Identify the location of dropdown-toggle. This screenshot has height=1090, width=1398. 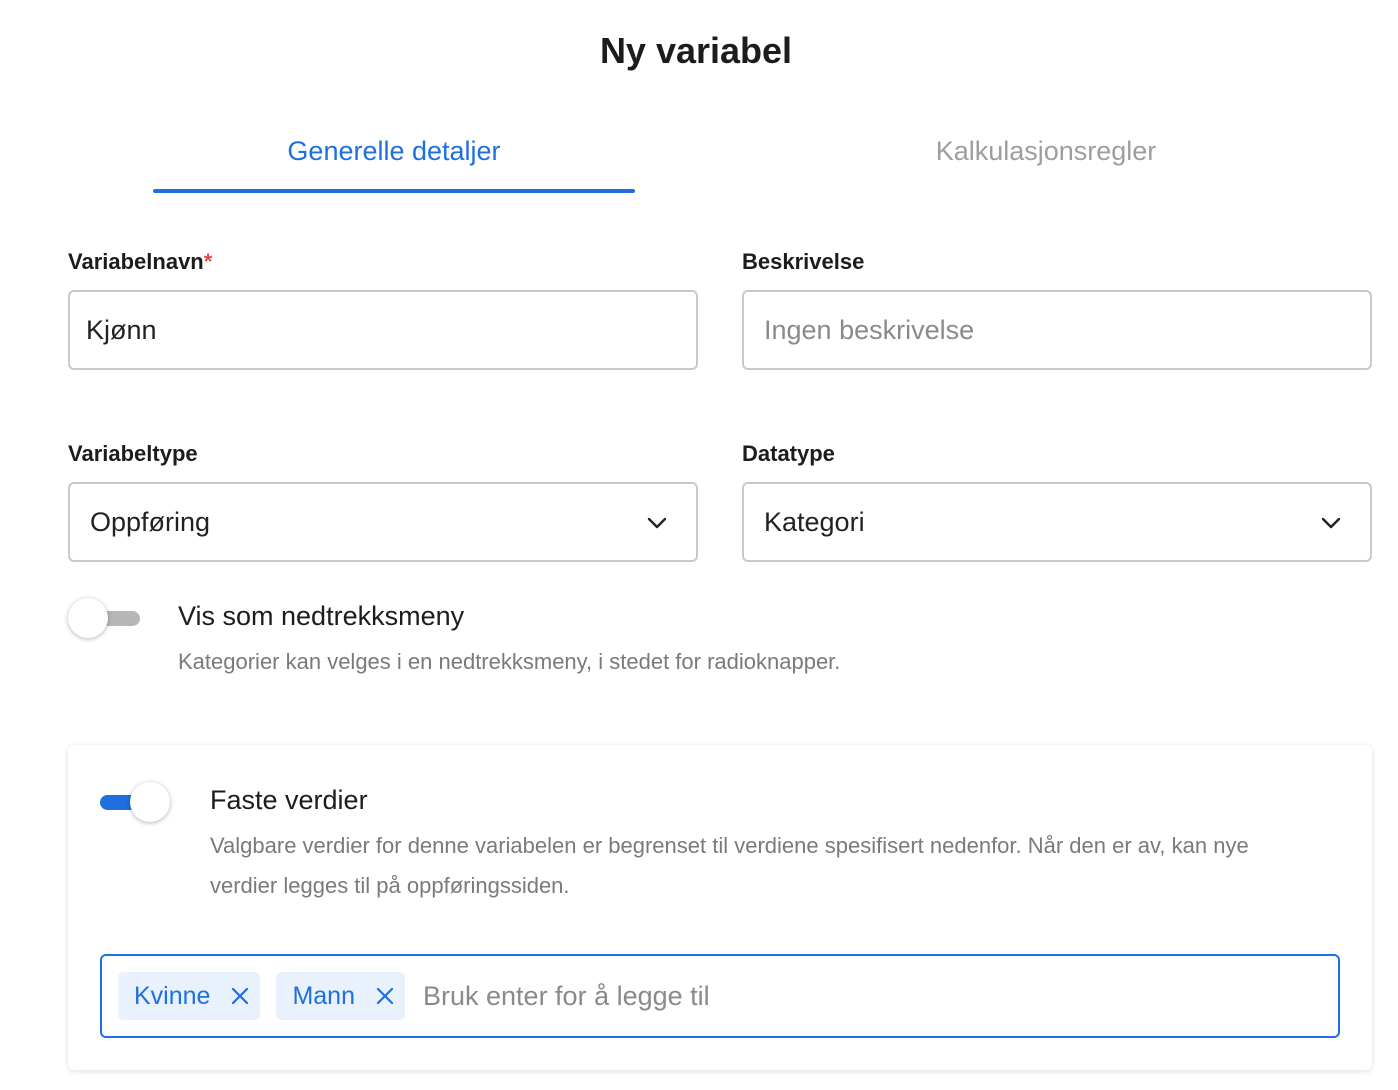
(105, 618).